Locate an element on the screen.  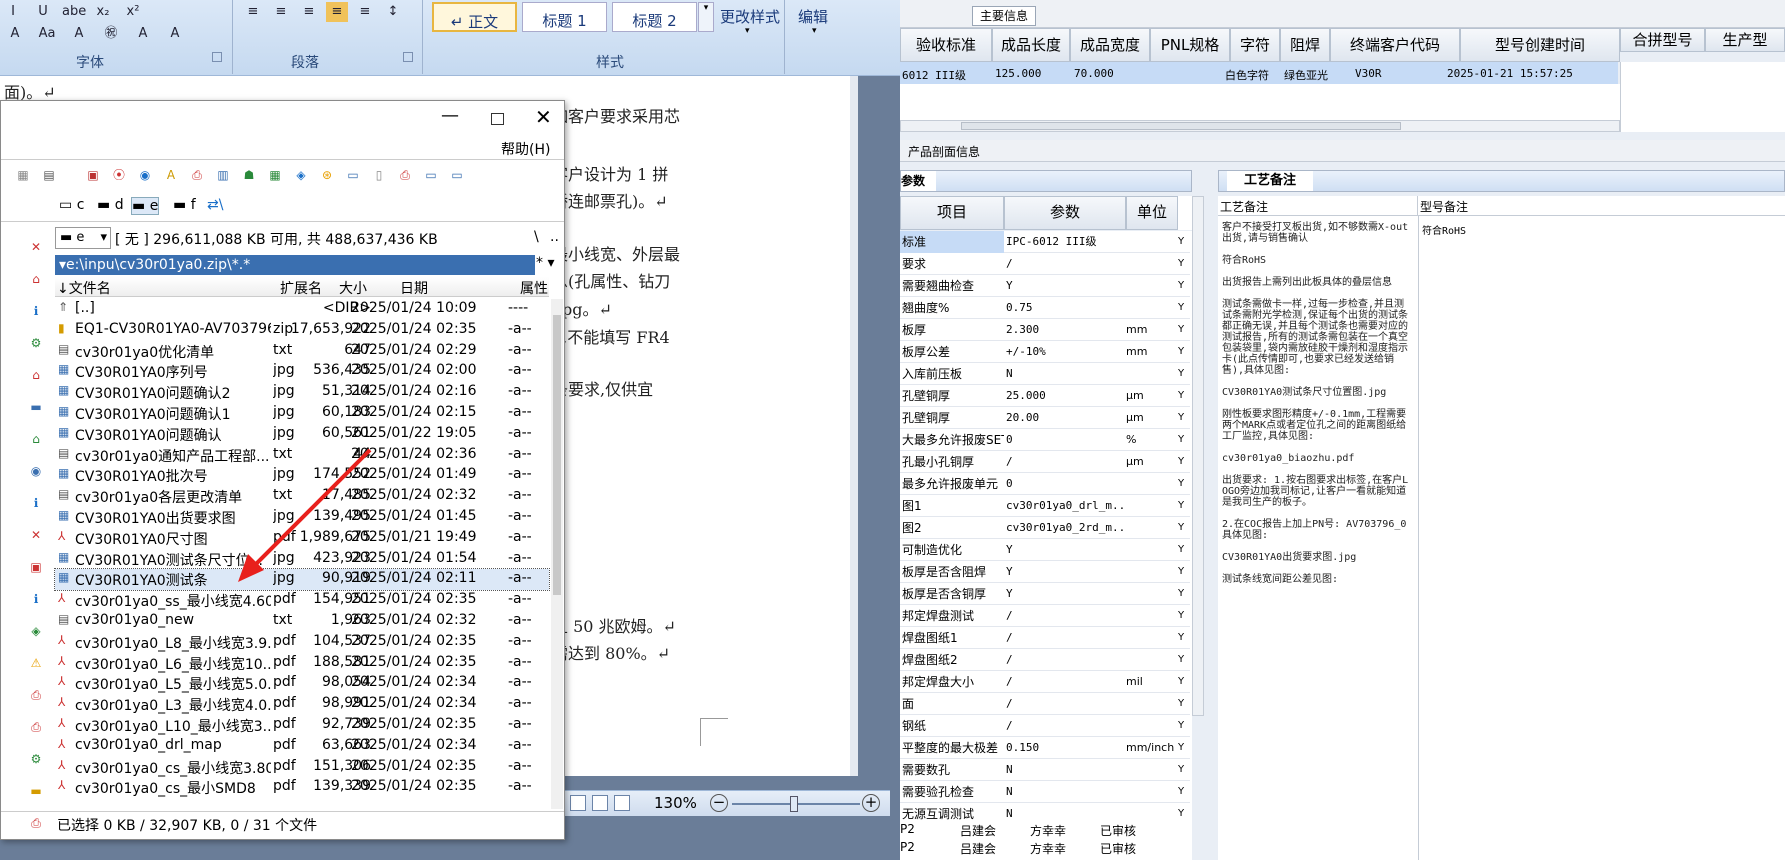
col-name: ↓文件名 is located at coordinates (84, 288).